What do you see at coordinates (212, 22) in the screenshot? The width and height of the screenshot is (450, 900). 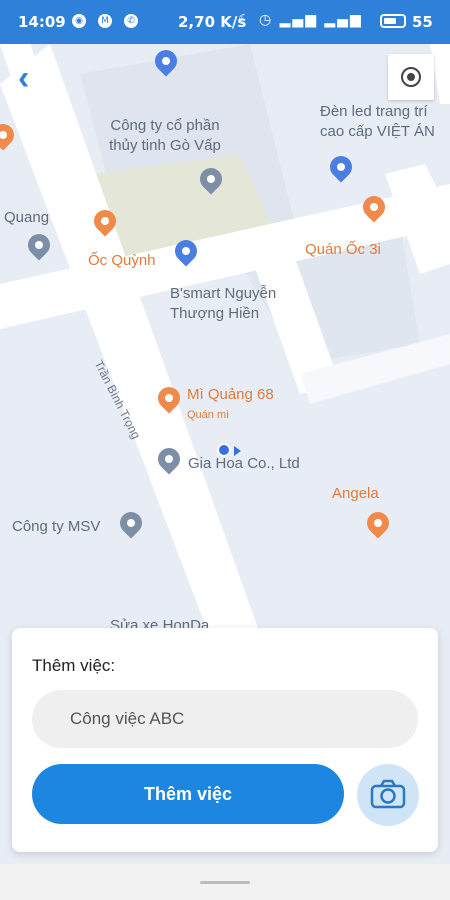 I see `network-speed: 2,70 K/s` at bounding box center [212, 22].